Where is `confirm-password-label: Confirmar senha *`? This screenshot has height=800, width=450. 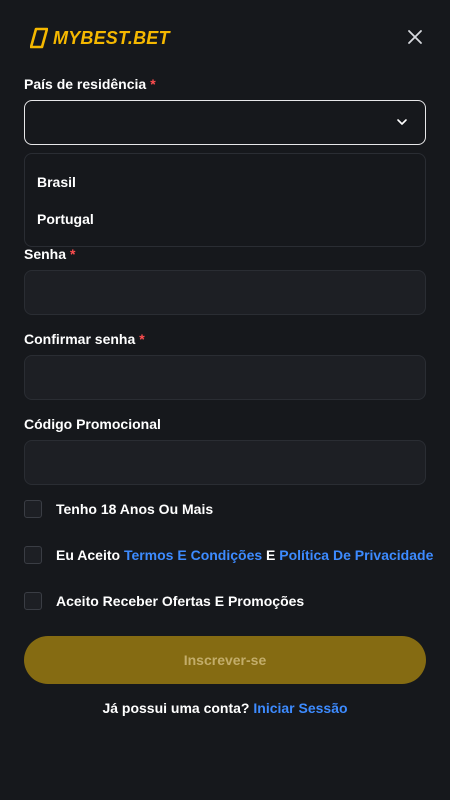 confirm-password-label: Confirmar senha * is located at coordinates (84, 339).